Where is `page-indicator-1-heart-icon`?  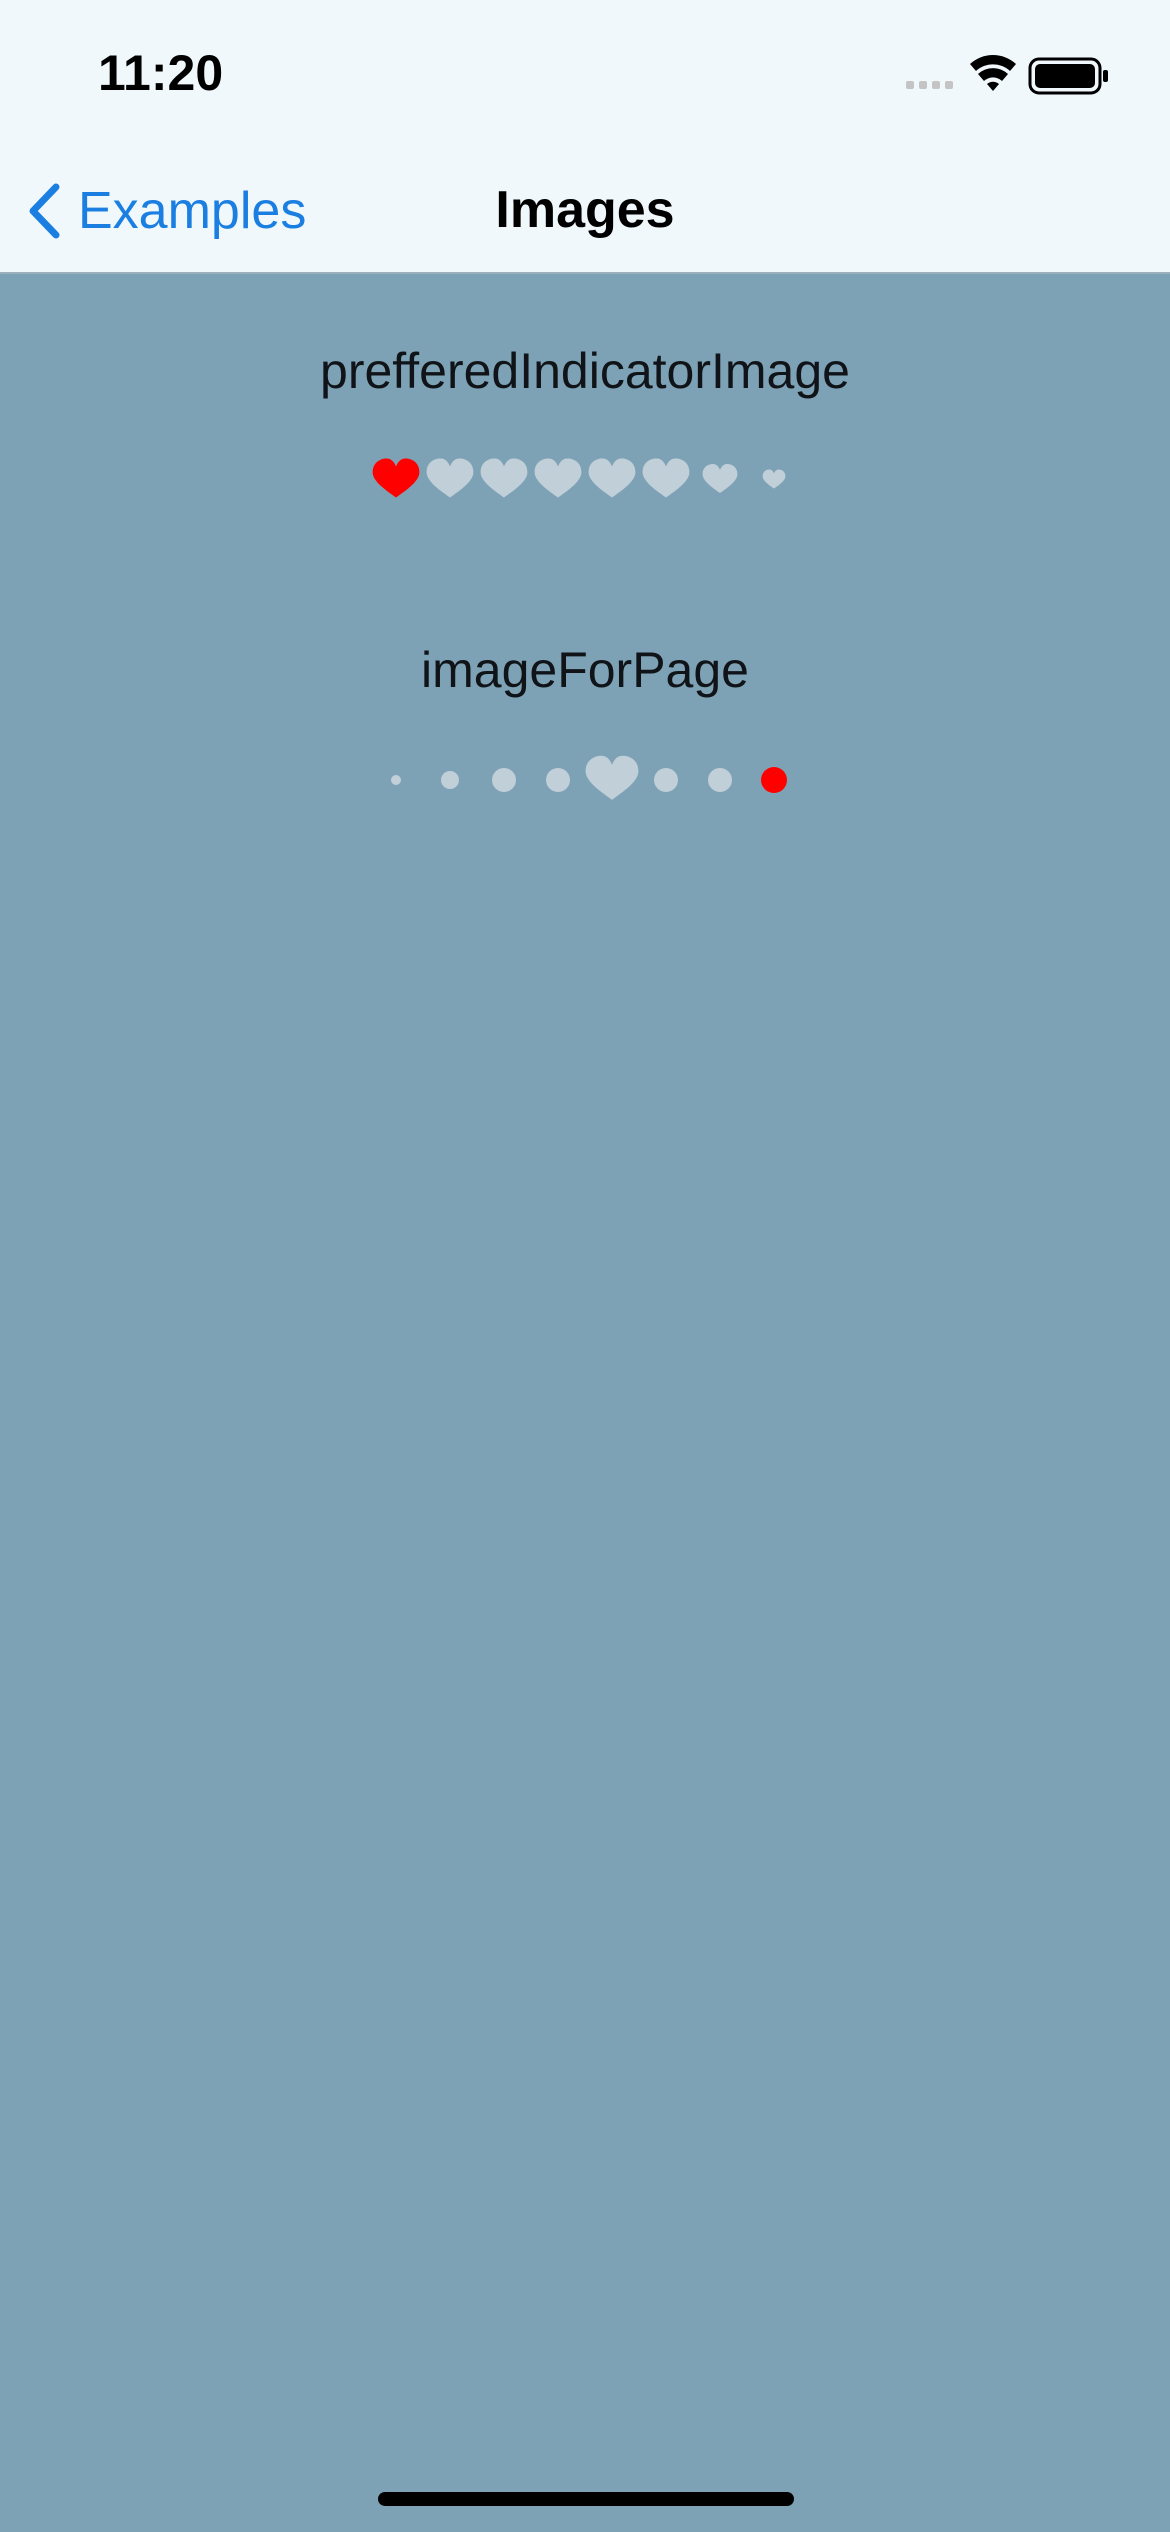 page-indicator-1-heart-icon is located at coordinates (396, 478).